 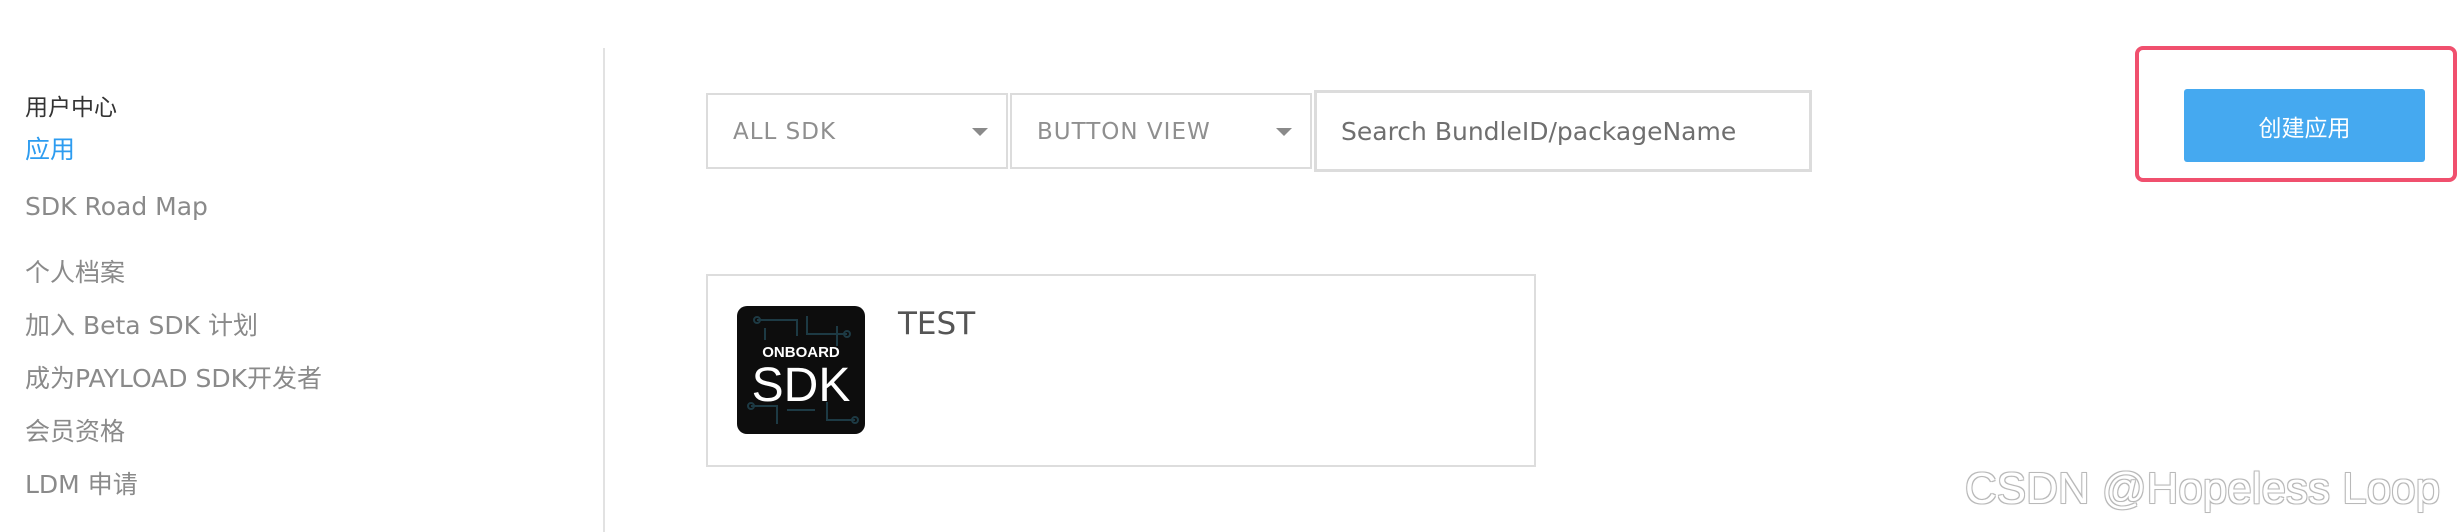 What do you see at coordinates (857, 131) in the screenshot?
I see `sdk-filter-select: ALL SDK` at bounding box center [857, 131].